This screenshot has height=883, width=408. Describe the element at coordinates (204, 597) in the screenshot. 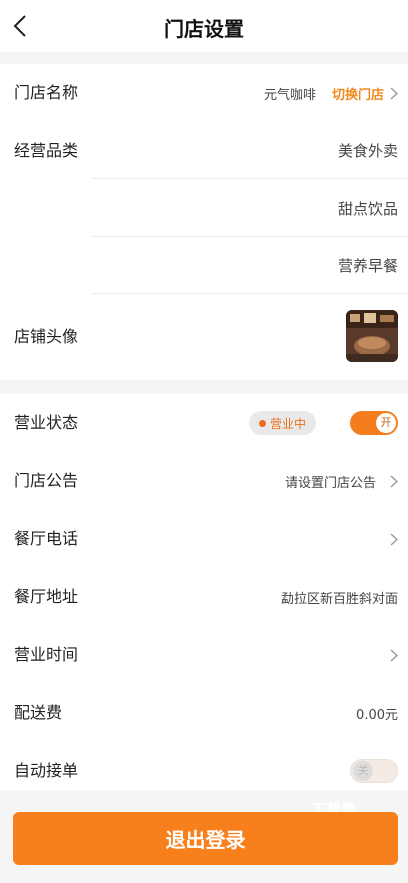

I see `address-row: 餐厅地址 勐拉区新百胜斜对面` at that location.